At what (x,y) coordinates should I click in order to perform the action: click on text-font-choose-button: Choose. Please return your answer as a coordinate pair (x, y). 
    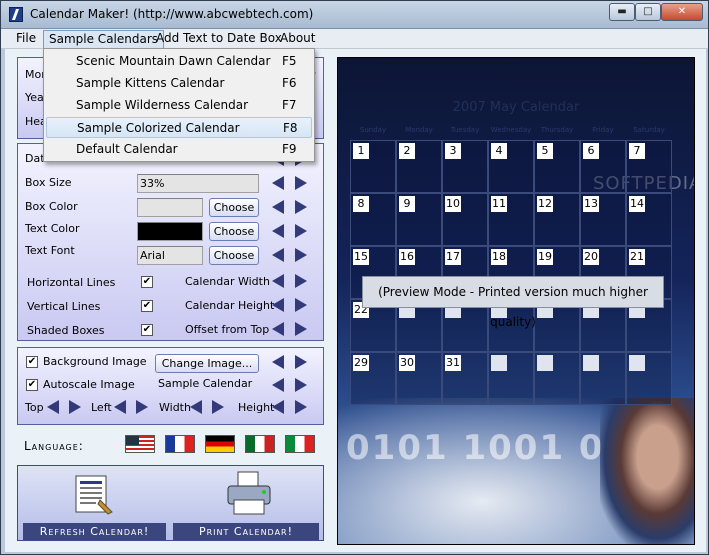
    Looking at the image, I should click on (234, 255).